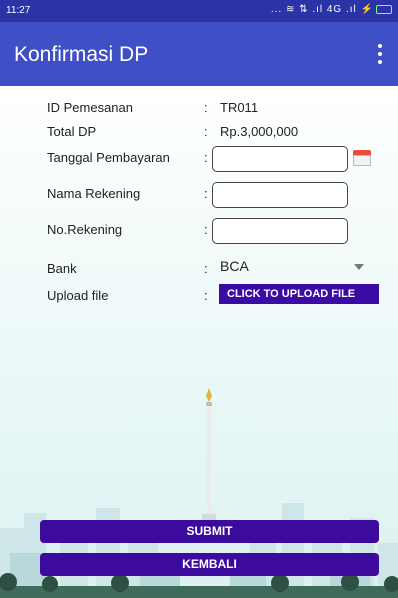 The height and width of the screenshot is (598, 398). Describe the element at coordinates (209, 531) in the screenshot. I see `submit-button: SUBMIT` at that location.